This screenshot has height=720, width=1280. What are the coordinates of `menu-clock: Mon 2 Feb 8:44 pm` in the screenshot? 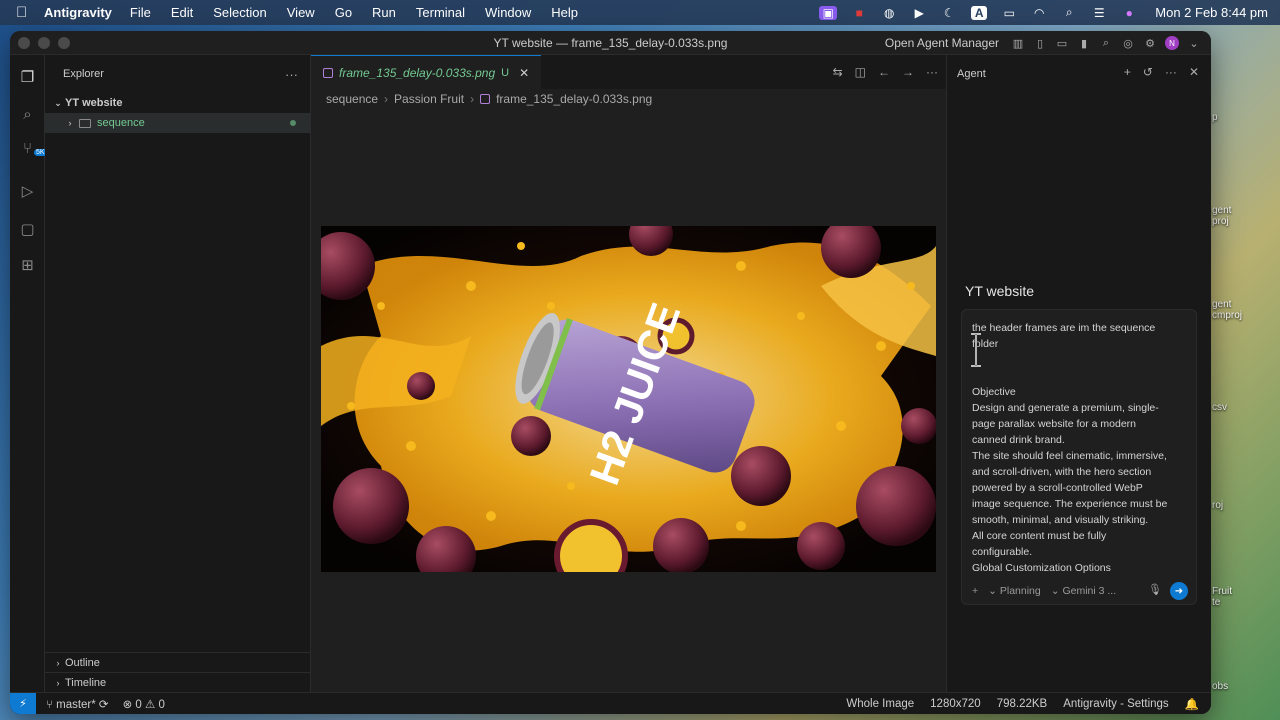 It's located at (1211, 12).